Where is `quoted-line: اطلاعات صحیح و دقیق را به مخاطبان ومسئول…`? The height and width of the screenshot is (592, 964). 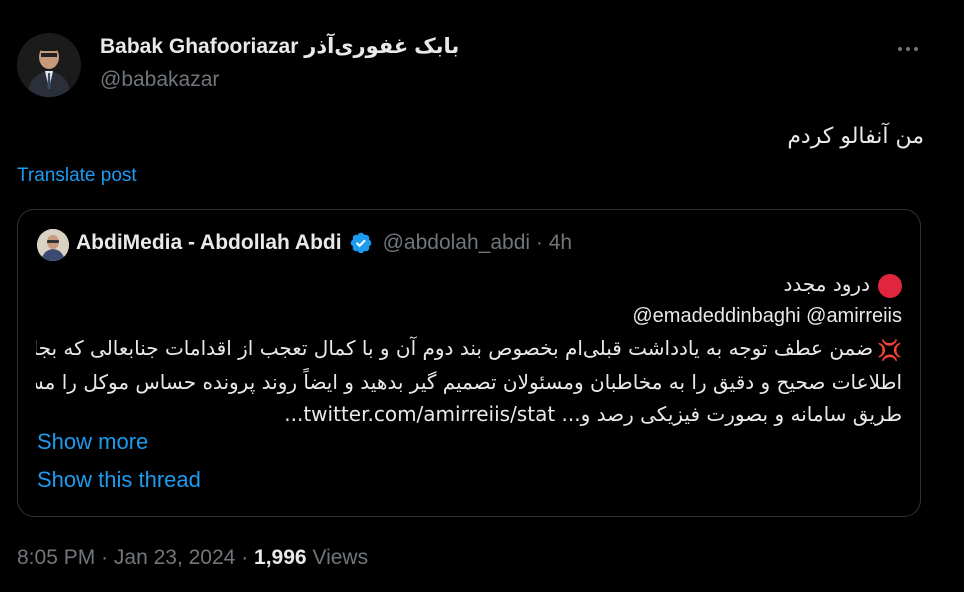 quoted-line: اطلاعات صحیح و دقیق را به مخاطبان ومسئول… is located at coordinates (469, 381).